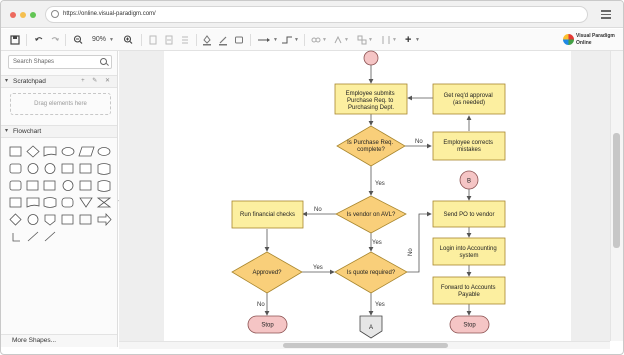  I want to click on complete-decision: Is Purchase Req. complete?, so click(371, 146).